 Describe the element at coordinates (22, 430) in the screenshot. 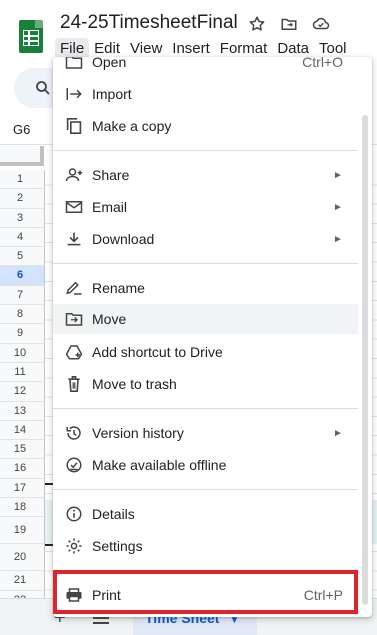

I see `row-header: 14` at that location.